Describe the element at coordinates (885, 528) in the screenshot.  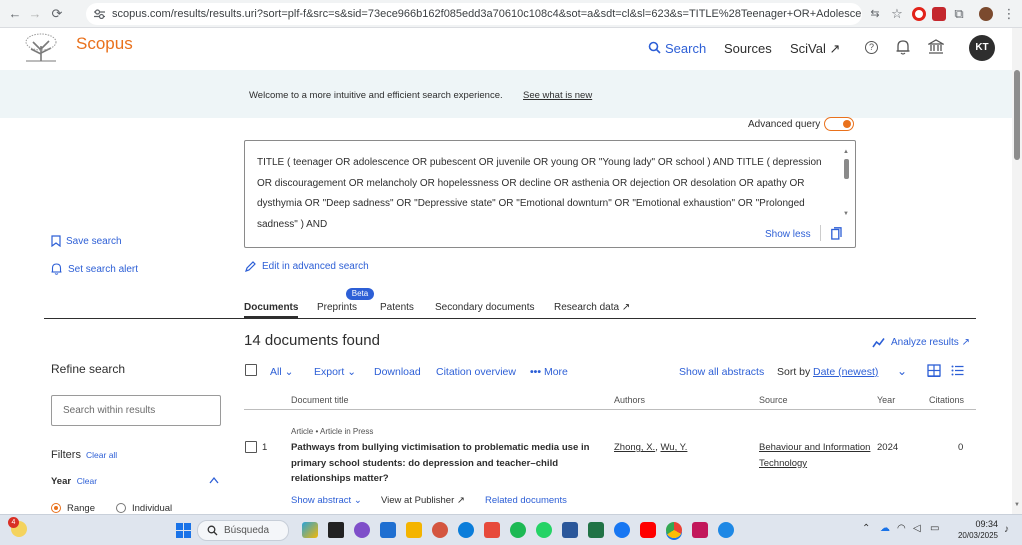
I see `onedrive-icon: ☁` at that location.